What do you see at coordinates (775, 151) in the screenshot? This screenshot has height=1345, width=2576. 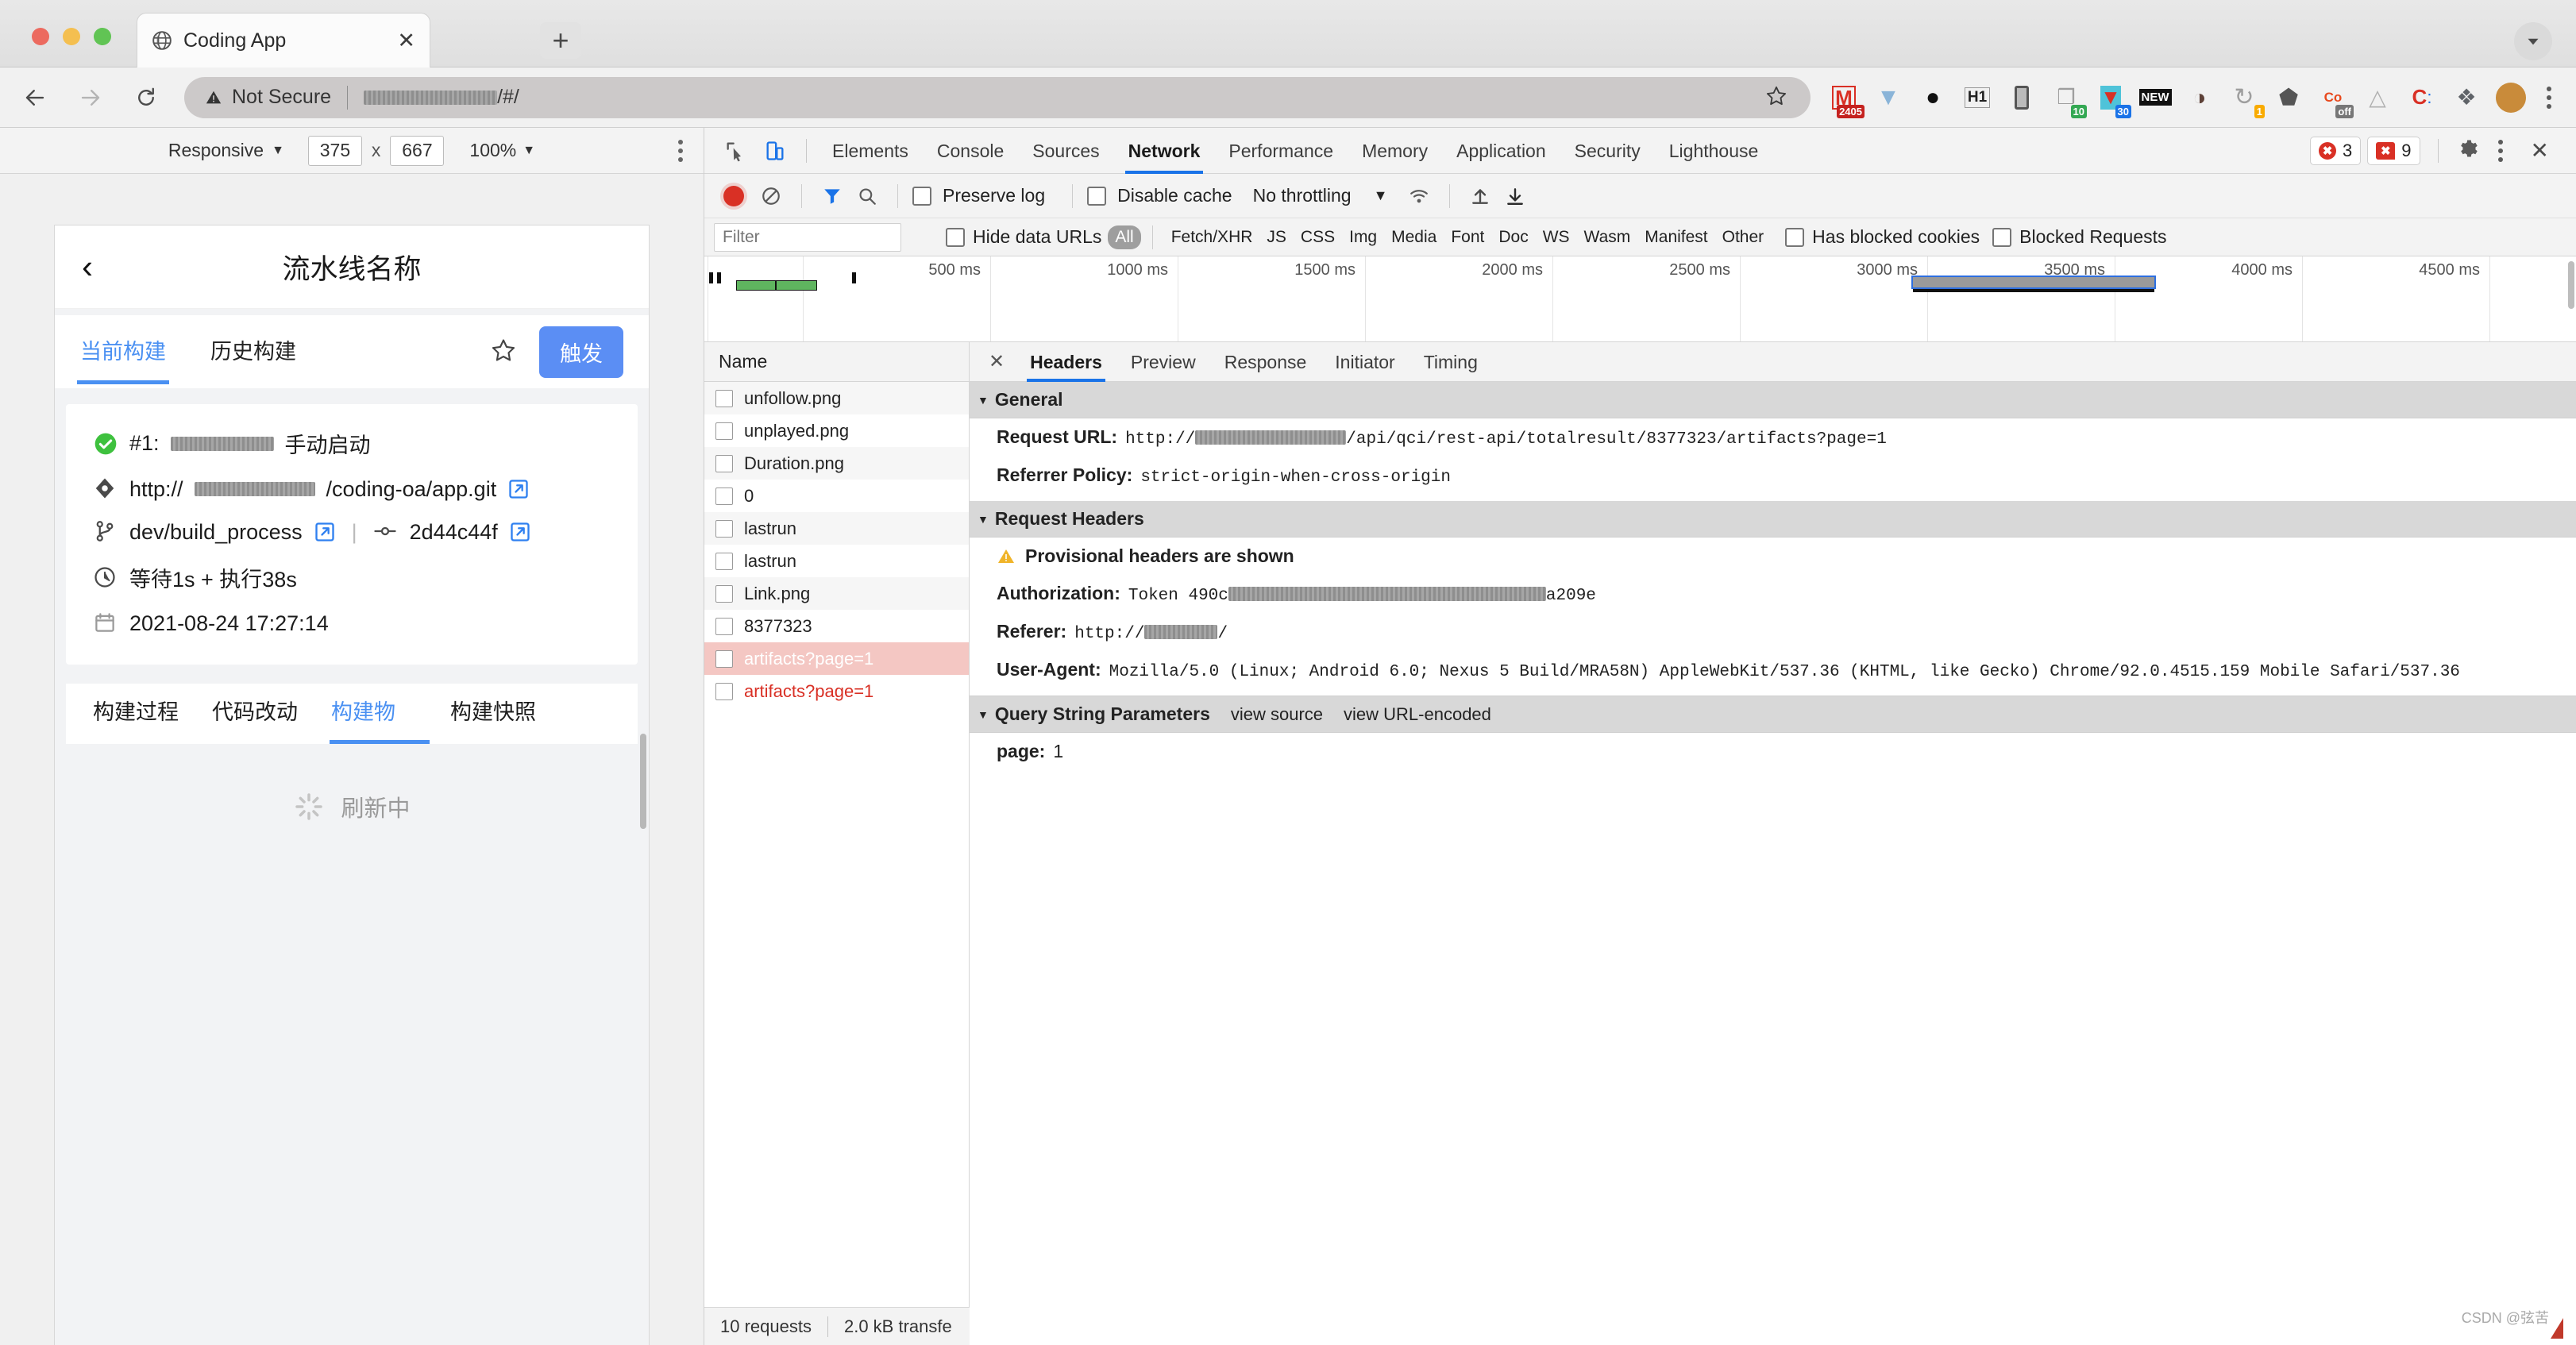 I see `device-toolbar-icon` at bounding box center [775, 151].